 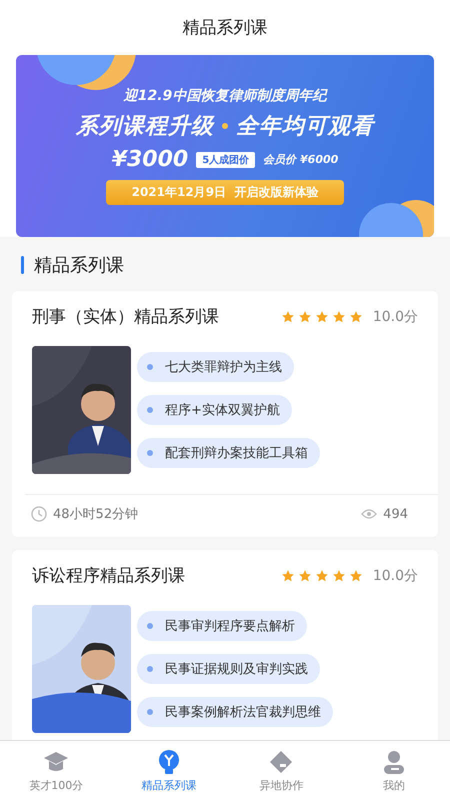 What do you see at coordinates (125, 317) in the screenshot?
I see `course-title: 刑事（实体）精品系列课` at bounding box center [125, 317].